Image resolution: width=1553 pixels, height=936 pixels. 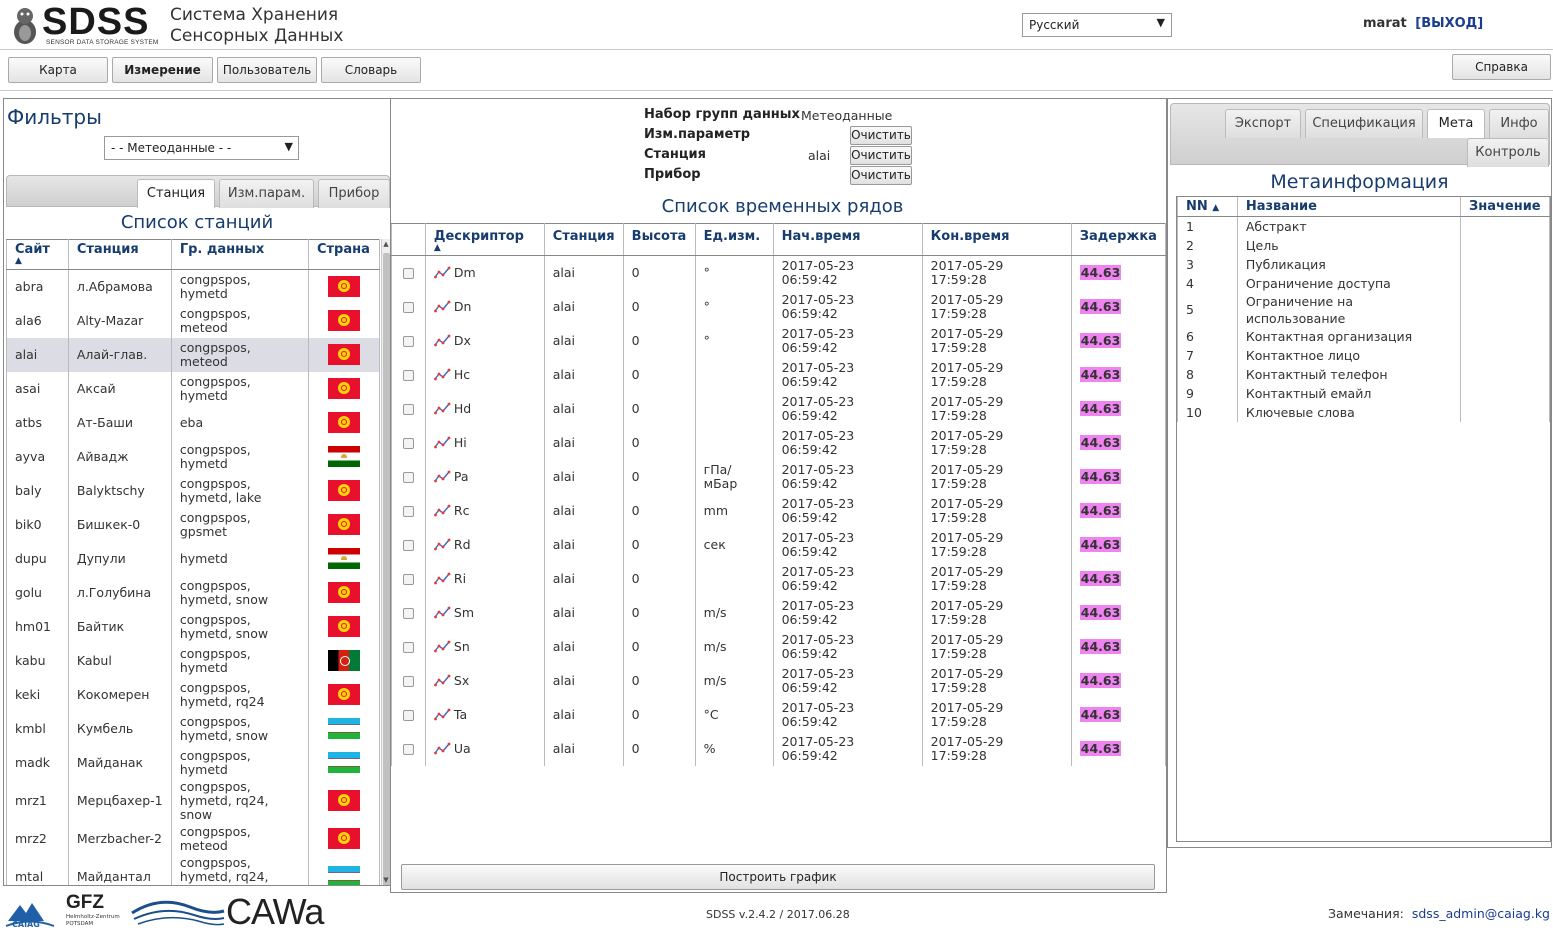 What do you see at coordinates (354, 193) in the screenshot?
I see `tab-device: Прибор` at bounding box center [354, 193].